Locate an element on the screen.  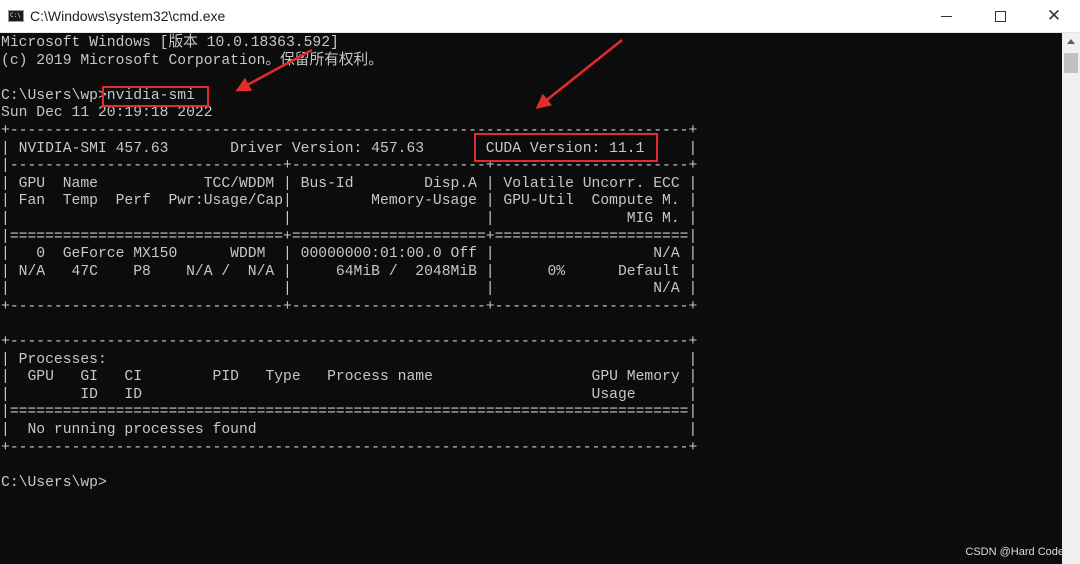
console-line: C:\Users\wp> is located at coordinates (54, 482).